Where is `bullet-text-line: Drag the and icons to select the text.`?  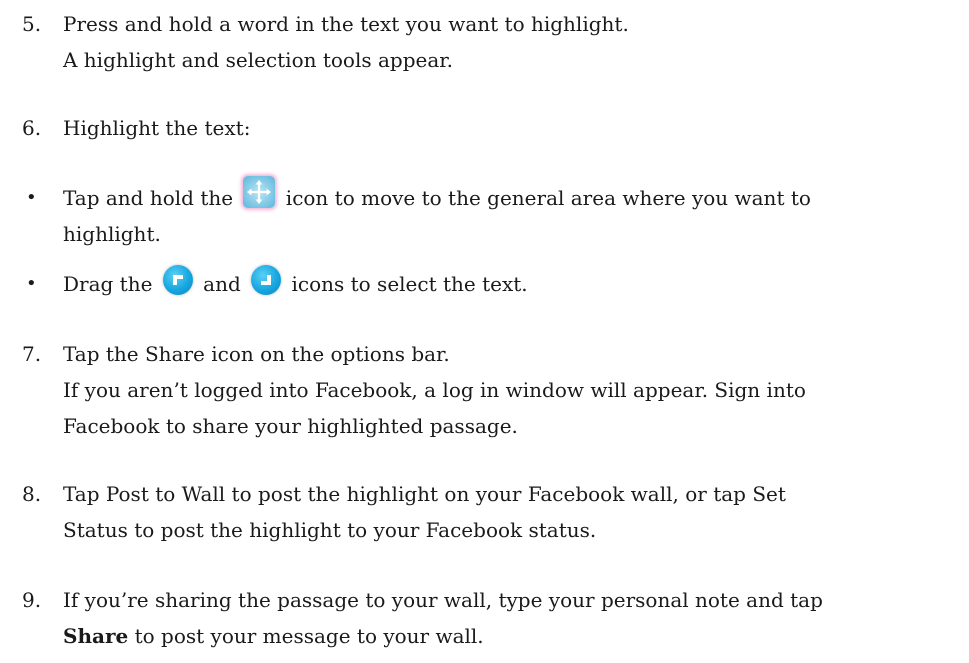
bullet-text-line: Drag the and icons to select the text. is located at coordinates (509, 283).